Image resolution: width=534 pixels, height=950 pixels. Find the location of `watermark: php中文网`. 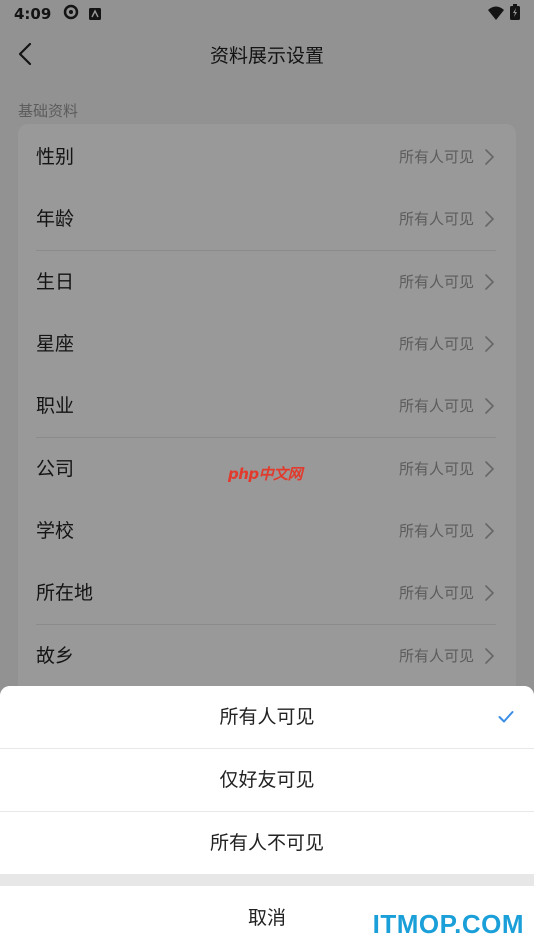

watermark: php中文网 is located at coordinates (265, 473).